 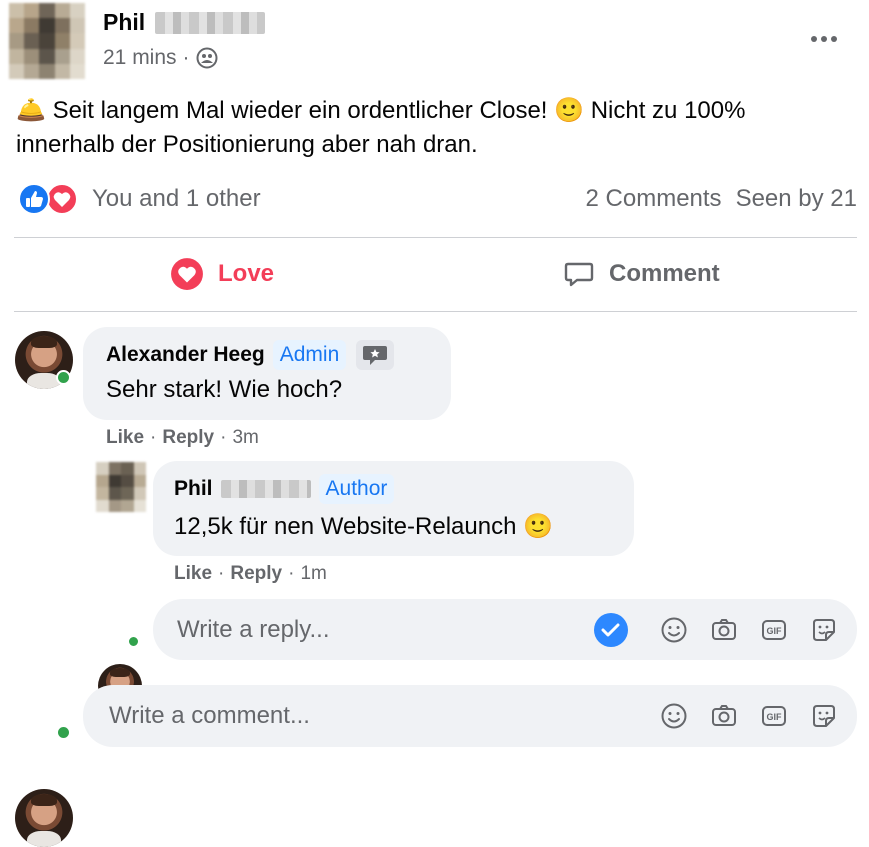 I want to click on comment-time: 3m, so click(x=245, y=438).